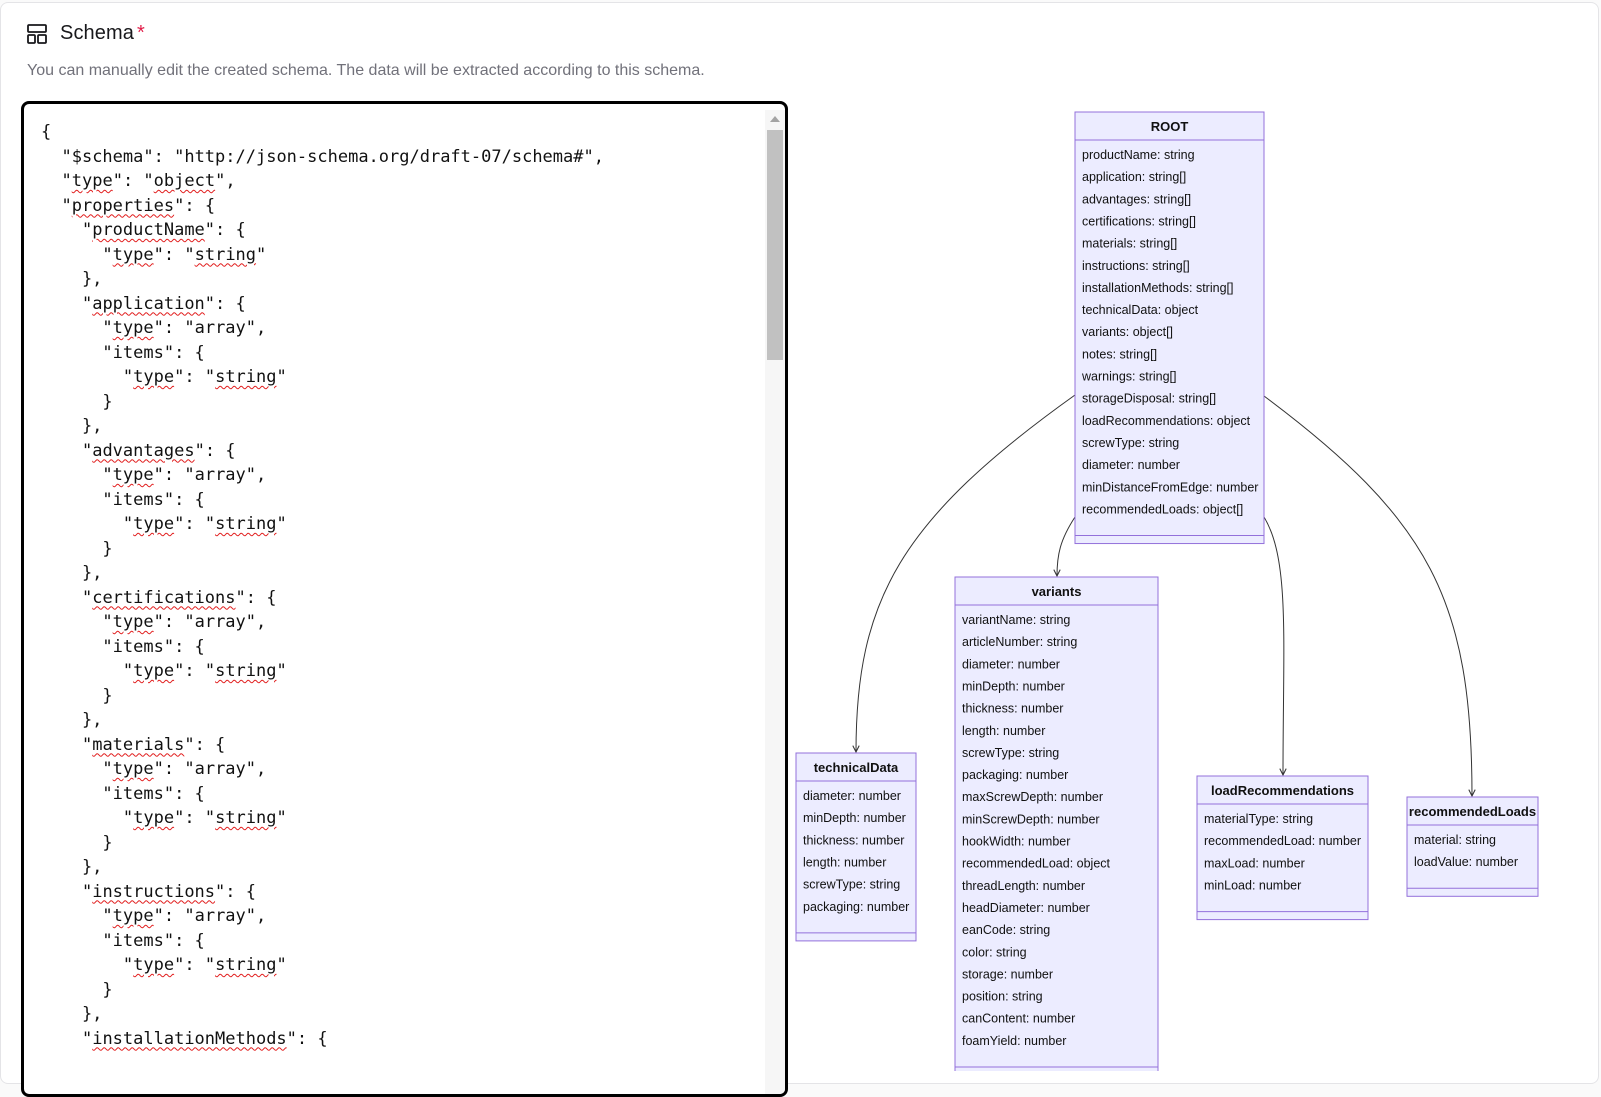  I want to click on editor-scrollbar, so click(775, 602).